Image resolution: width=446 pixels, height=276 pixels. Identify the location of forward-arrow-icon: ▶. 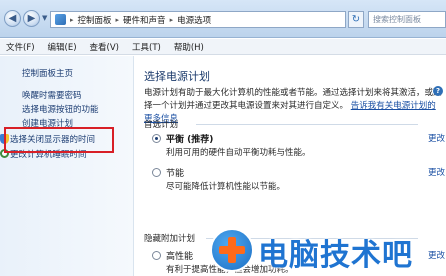
(31, 18).